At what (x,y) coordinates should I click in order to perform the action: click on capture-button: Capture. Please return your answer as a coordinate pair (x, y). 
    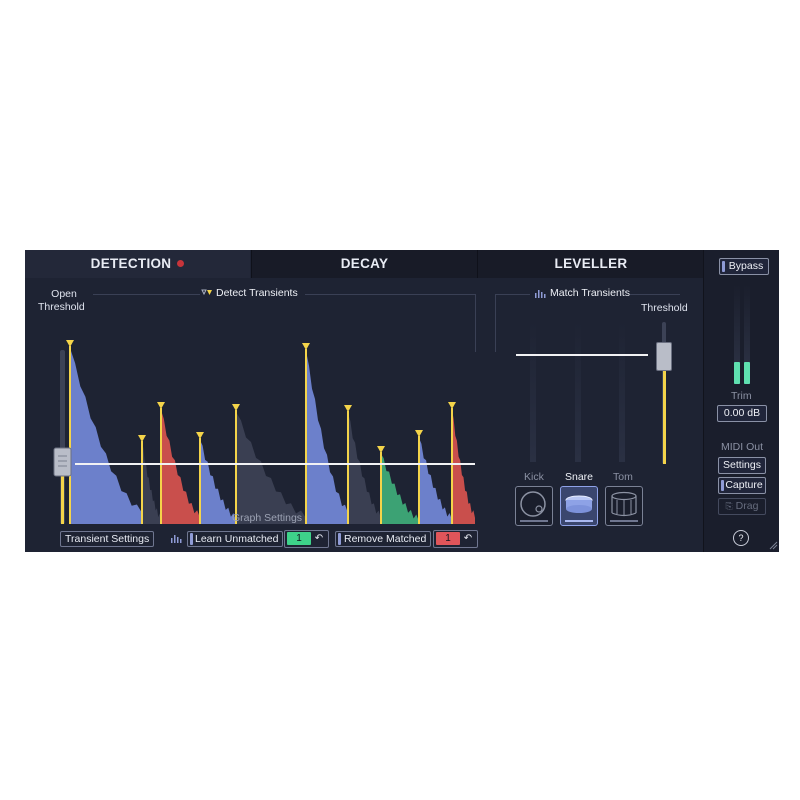
    Looking at the image, I should click on (742, 485).